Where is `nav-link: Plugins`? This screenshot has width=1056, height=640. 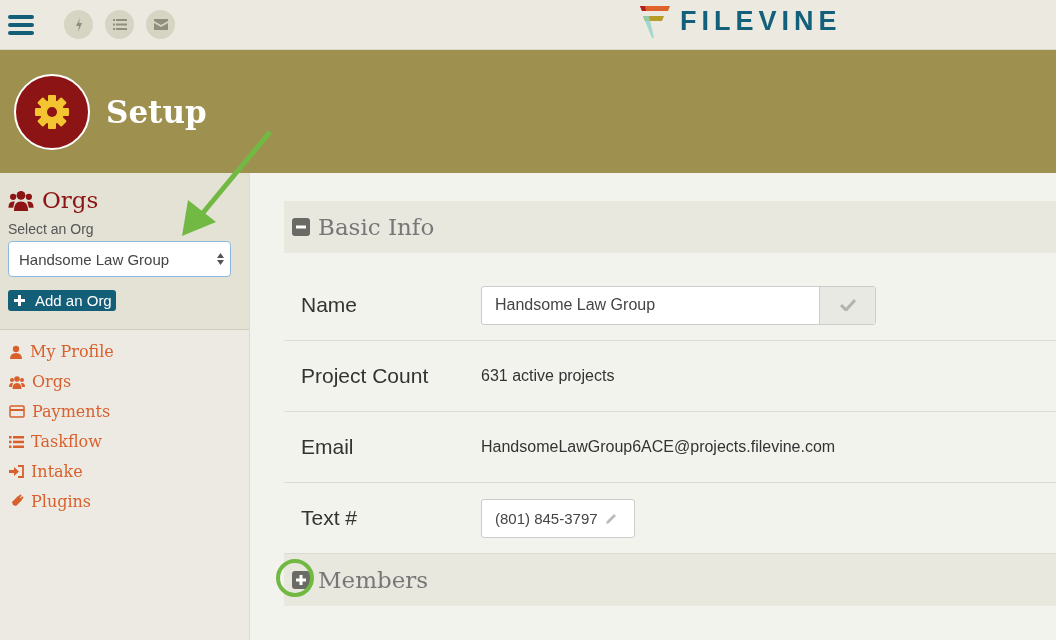
nav-link: Plugins is located at coordinates (124, 501).